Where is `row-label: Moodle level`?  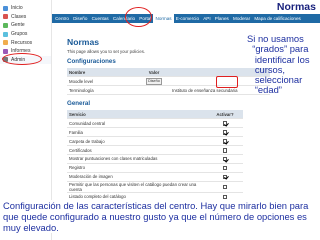 row-label: Moodle level is located at coordinates (102, 81).